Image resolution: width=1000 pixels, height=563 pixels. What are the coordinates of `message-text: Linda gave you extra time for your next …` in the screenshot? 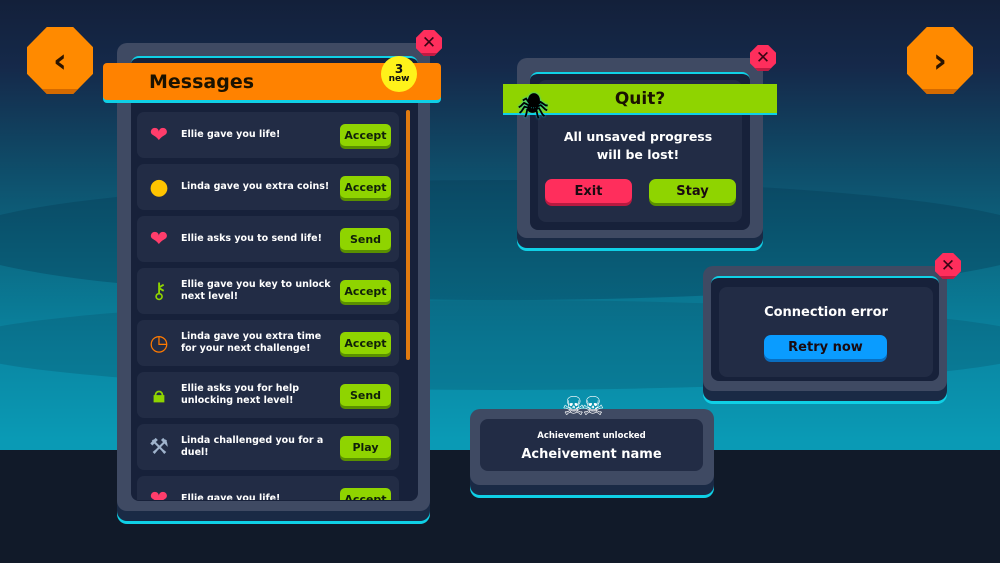 It's located at (251, 342).